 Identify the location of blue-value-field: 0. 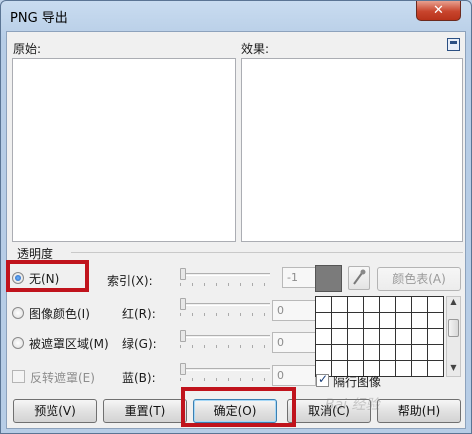
(294, 375).